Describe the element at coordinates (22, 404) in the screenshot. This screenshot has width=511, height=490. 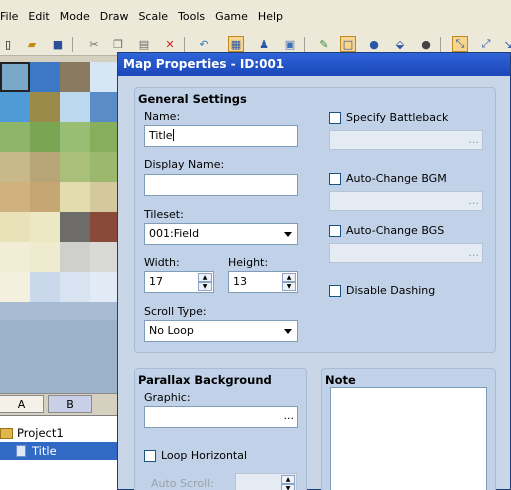
I see `tab-a: A` at that location.